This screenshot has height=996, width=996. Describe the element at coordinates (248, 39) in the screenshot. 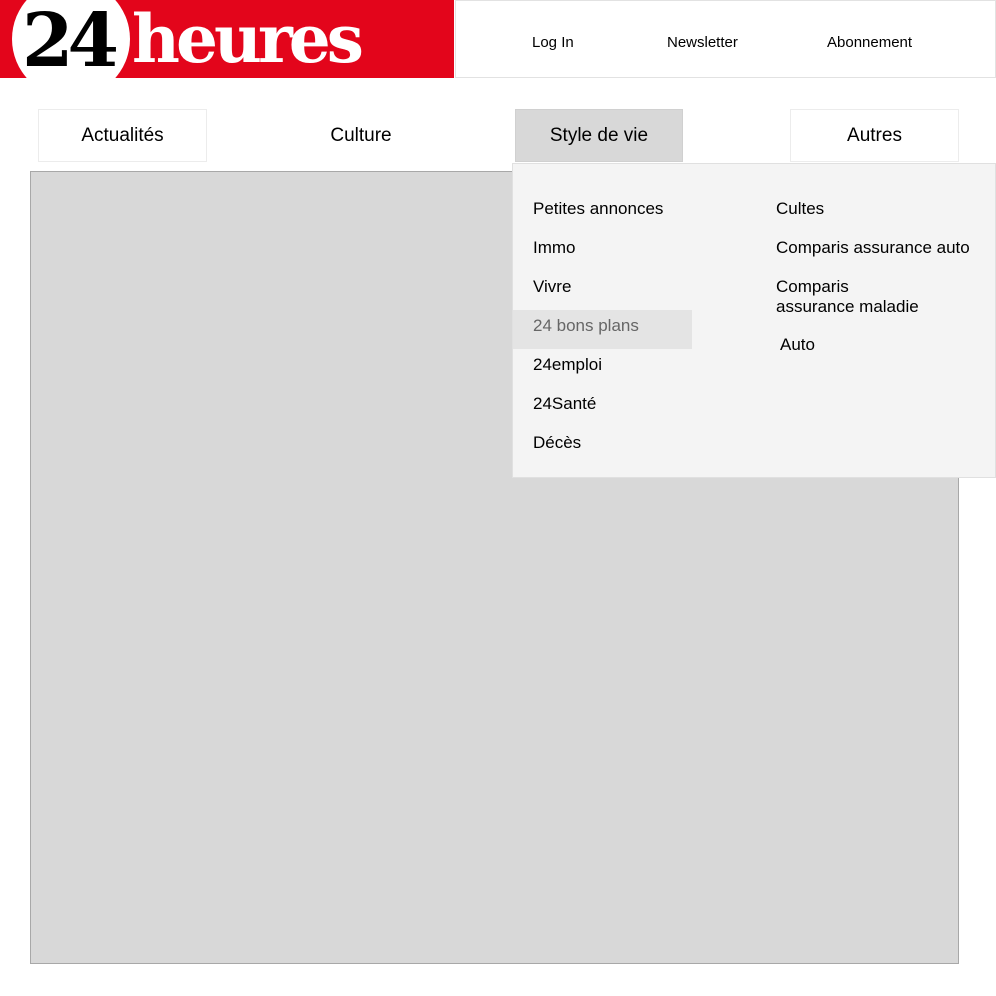

I see `logo-word: heures` at that location.